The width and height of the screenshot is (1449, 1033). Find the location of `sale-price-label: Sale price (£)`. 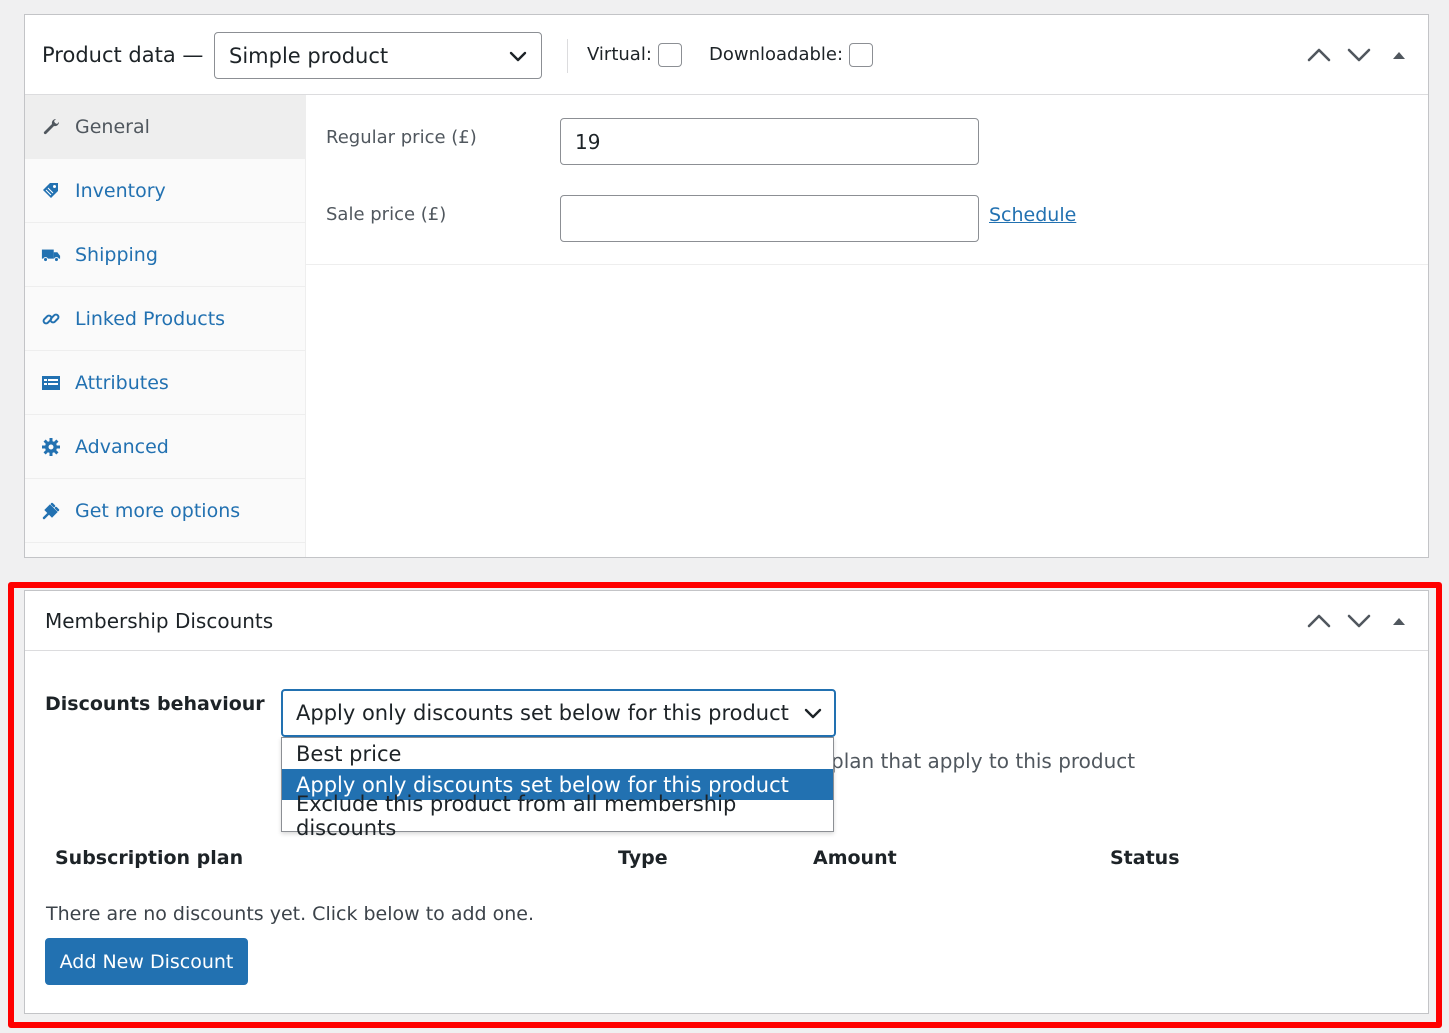

sale-price-label: Sale price (£) is located at coordinates (386, 214).